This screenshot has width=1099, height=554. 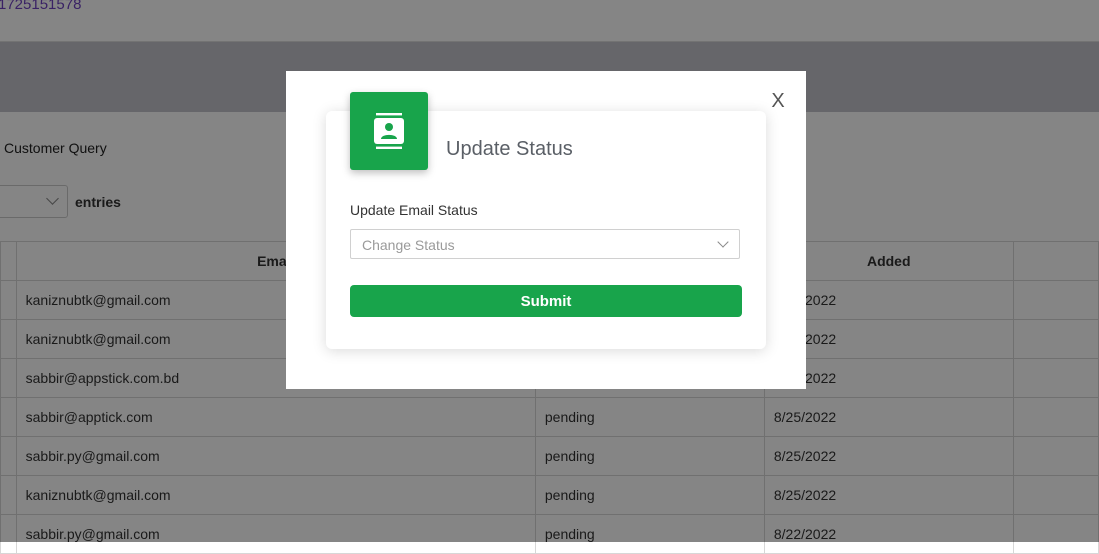 What do you see at coordinates (509, 149) in the screenshot?
I see `modal-title: Update Status` at bounding box center [509, 149].